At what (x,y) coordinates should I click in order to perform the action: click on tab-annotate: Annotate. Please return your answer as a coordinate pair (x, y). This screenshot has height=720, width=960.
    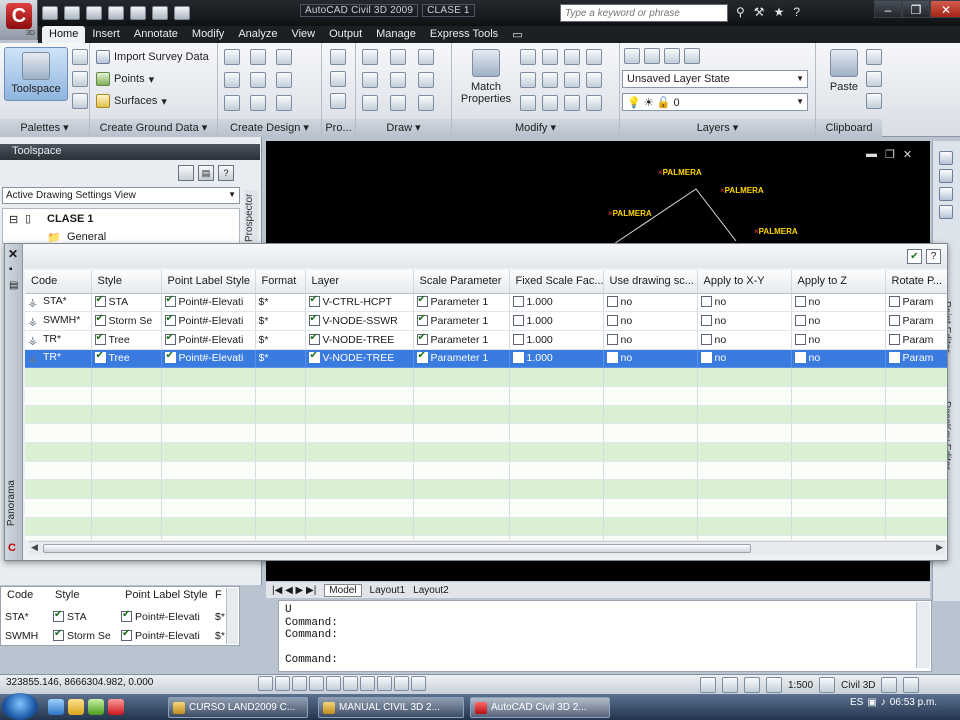
    Looking at the image, I should click on (156, 34).